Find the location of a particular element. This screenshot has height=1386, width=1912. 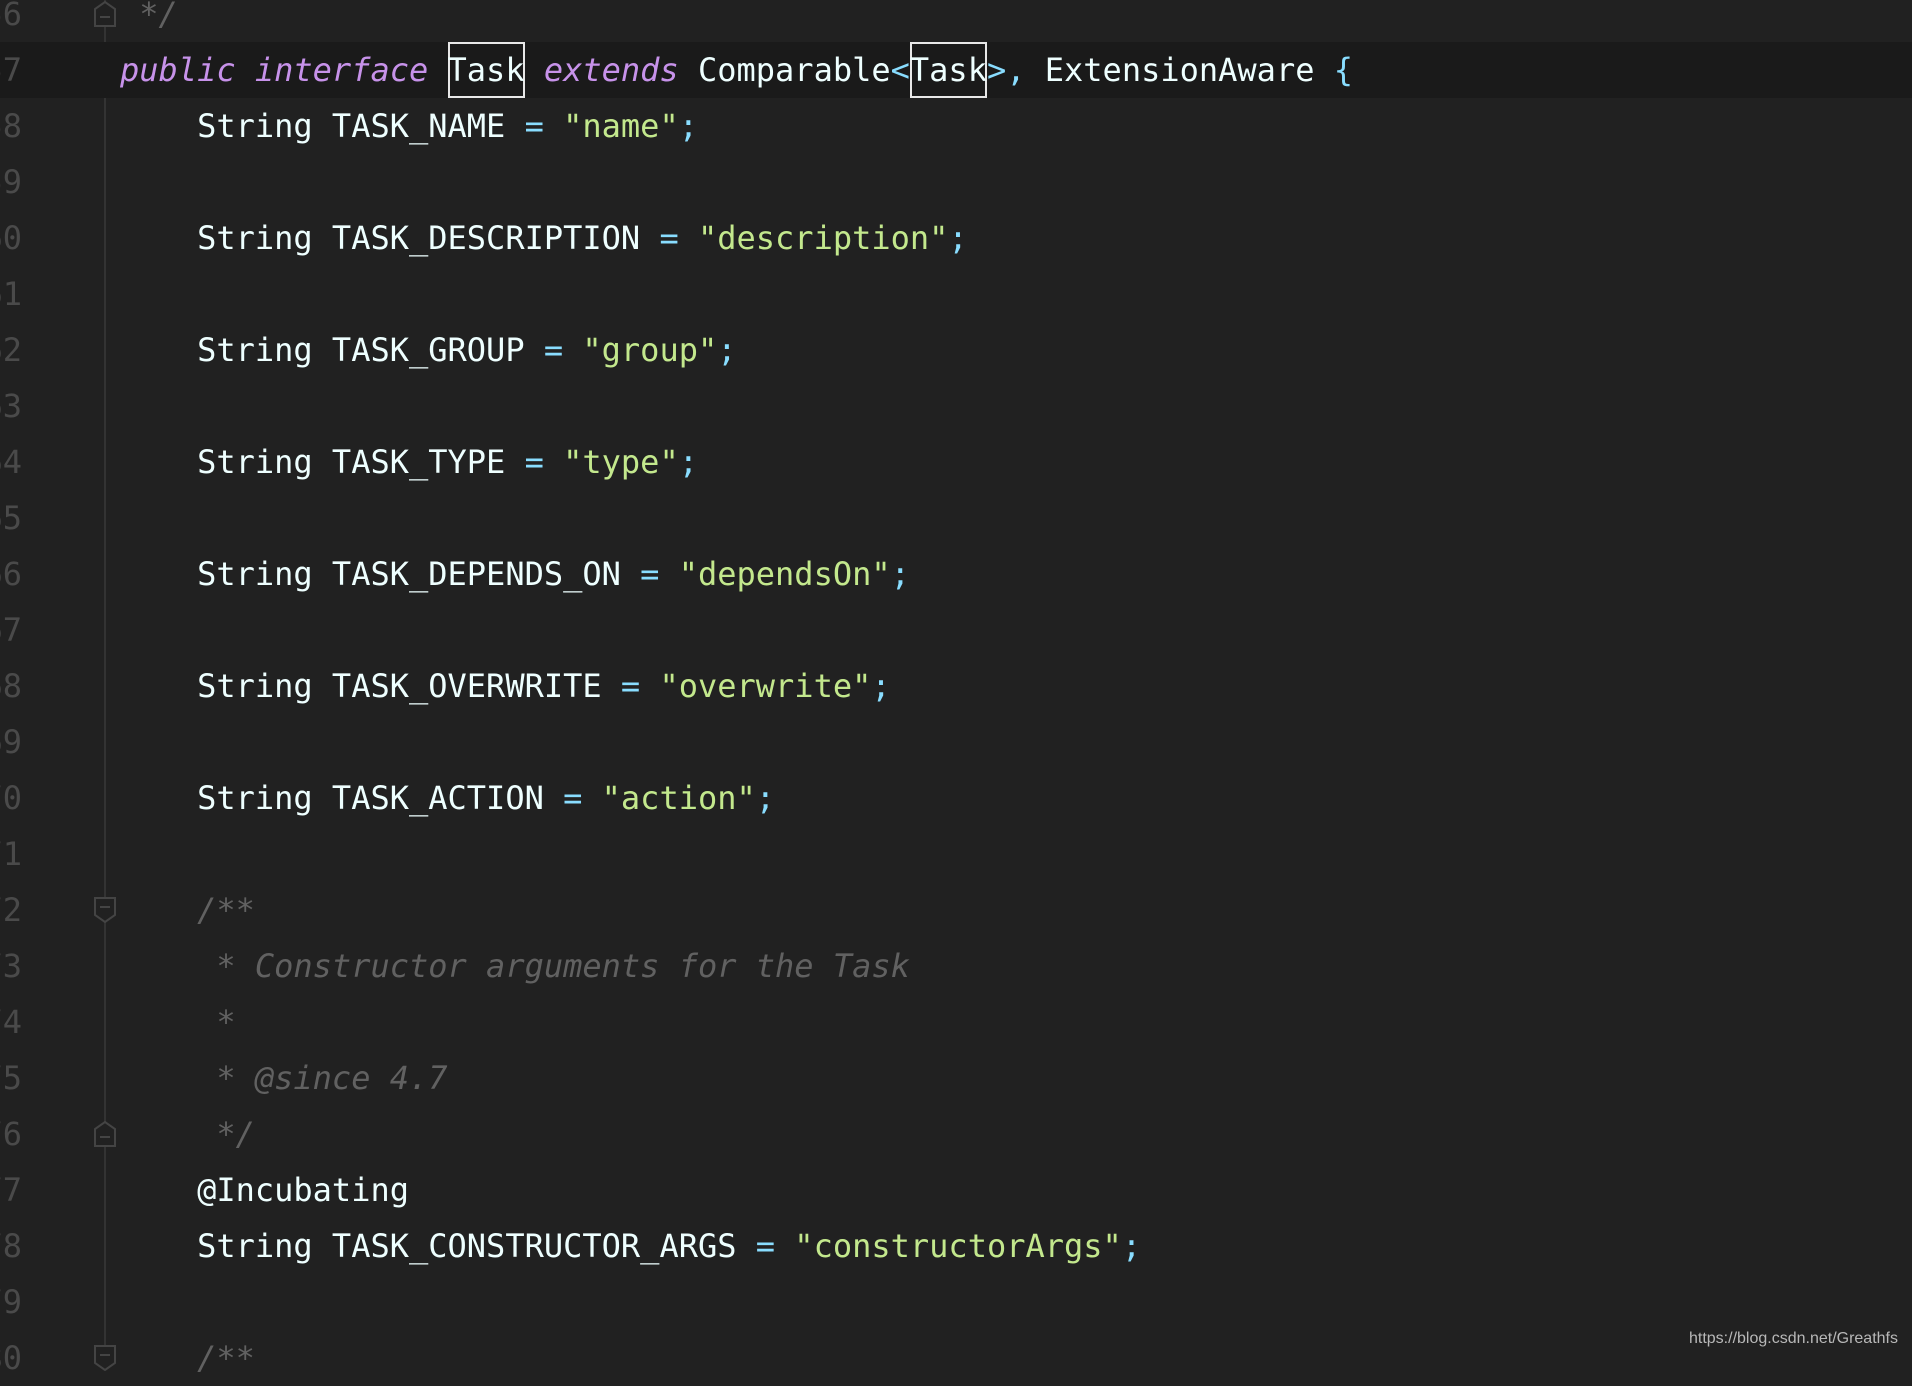

code-token: { is located at coordinates (1343, 70).